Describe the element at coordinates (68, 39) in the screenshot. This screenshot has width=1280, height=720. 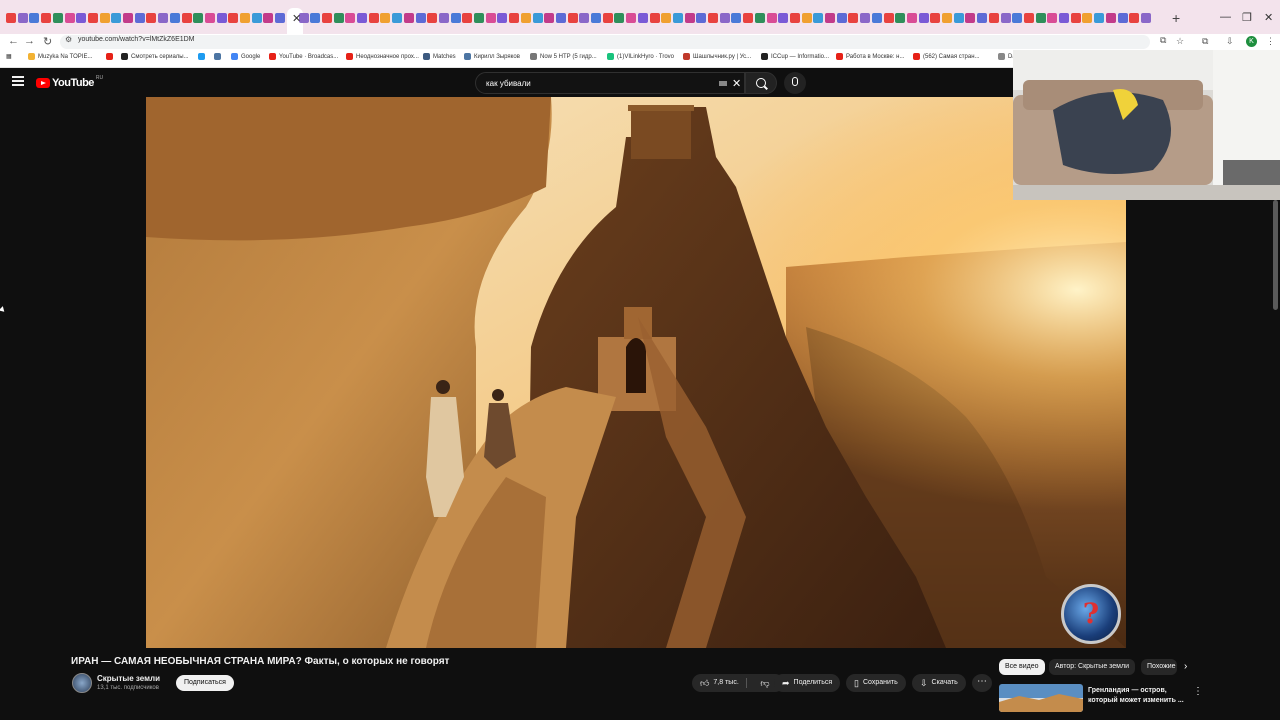
I see `site-info-icon: ⚙` at that location.